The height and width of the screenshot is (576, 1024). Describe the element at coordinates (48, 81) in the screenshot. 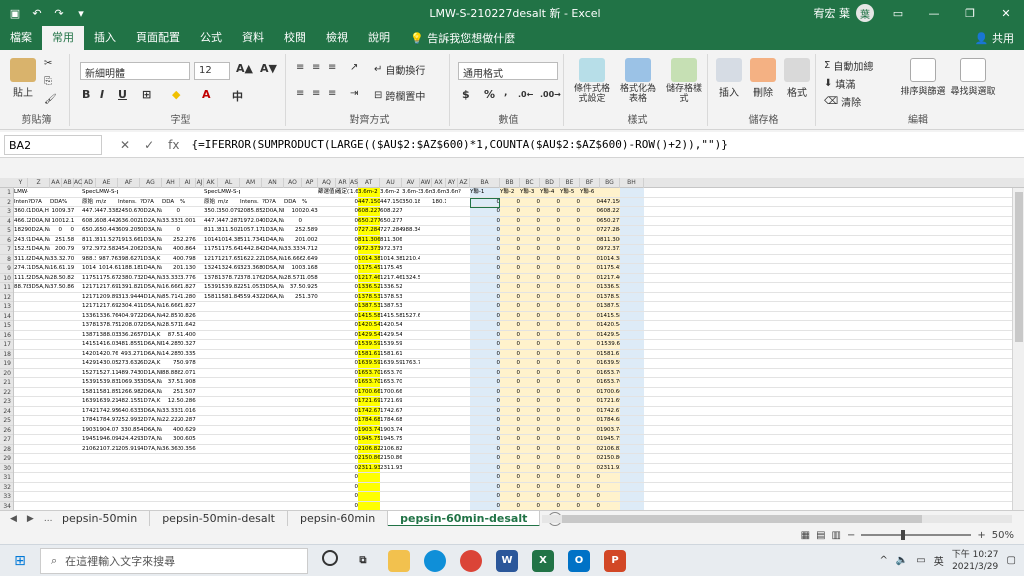

I see `copy-icon: ⎘` at that location.